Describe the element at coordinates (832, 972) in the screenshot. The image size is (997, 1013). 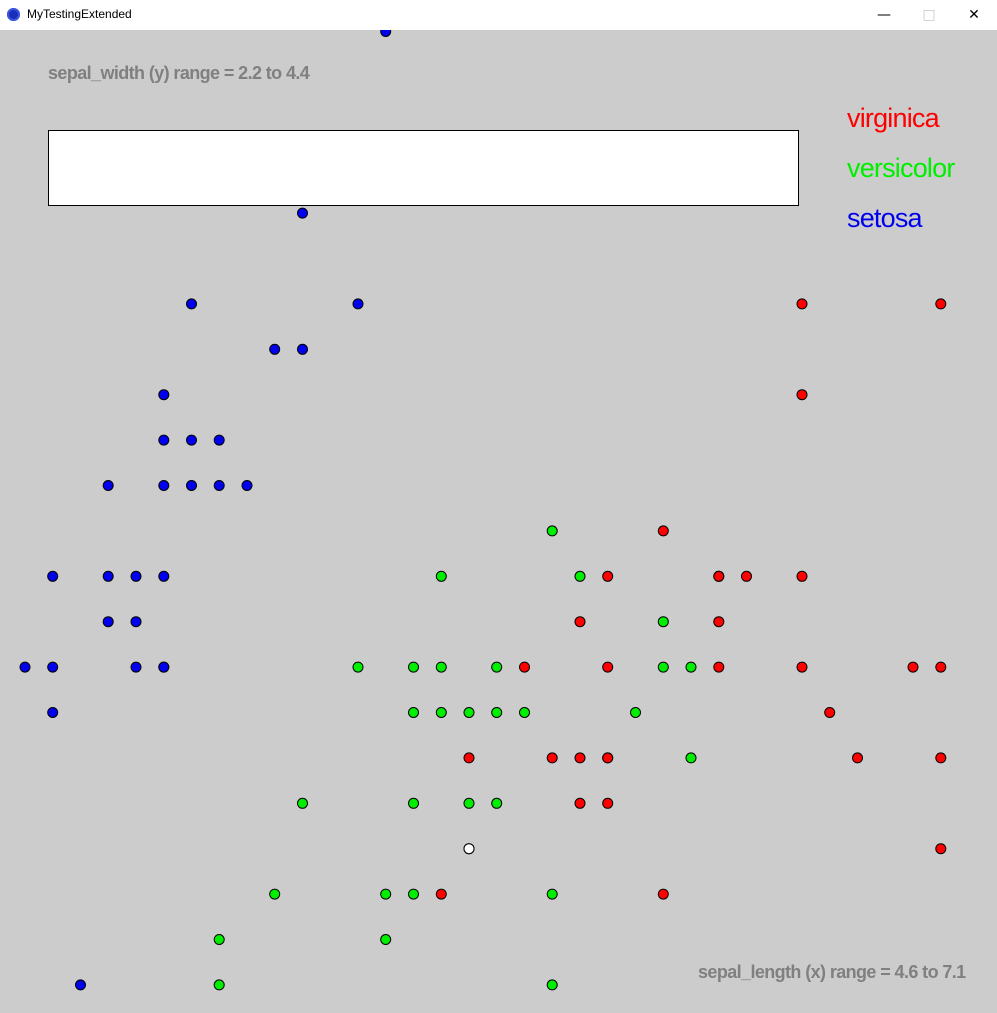
I see `x-range-label: sepal_length (x) range = 4.6 to 7.1` at that location.